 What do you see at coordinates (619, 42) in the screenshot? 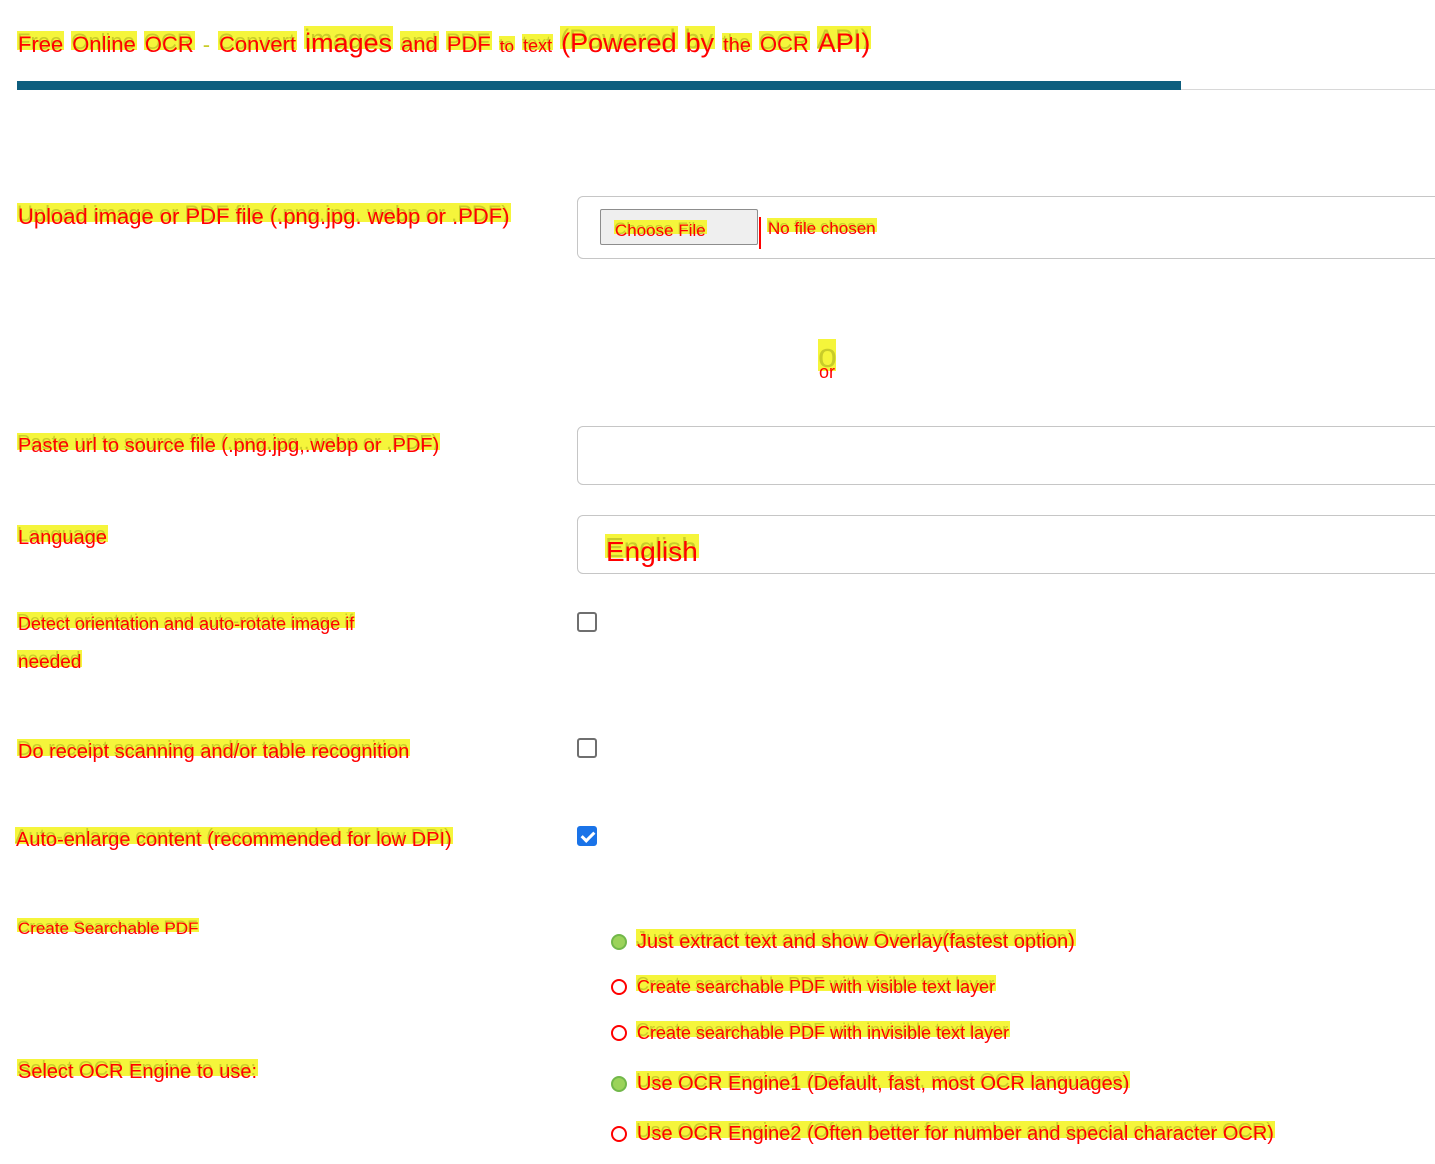
I see `title-word: (Powered (Powered` at bounding box center [619, 42].